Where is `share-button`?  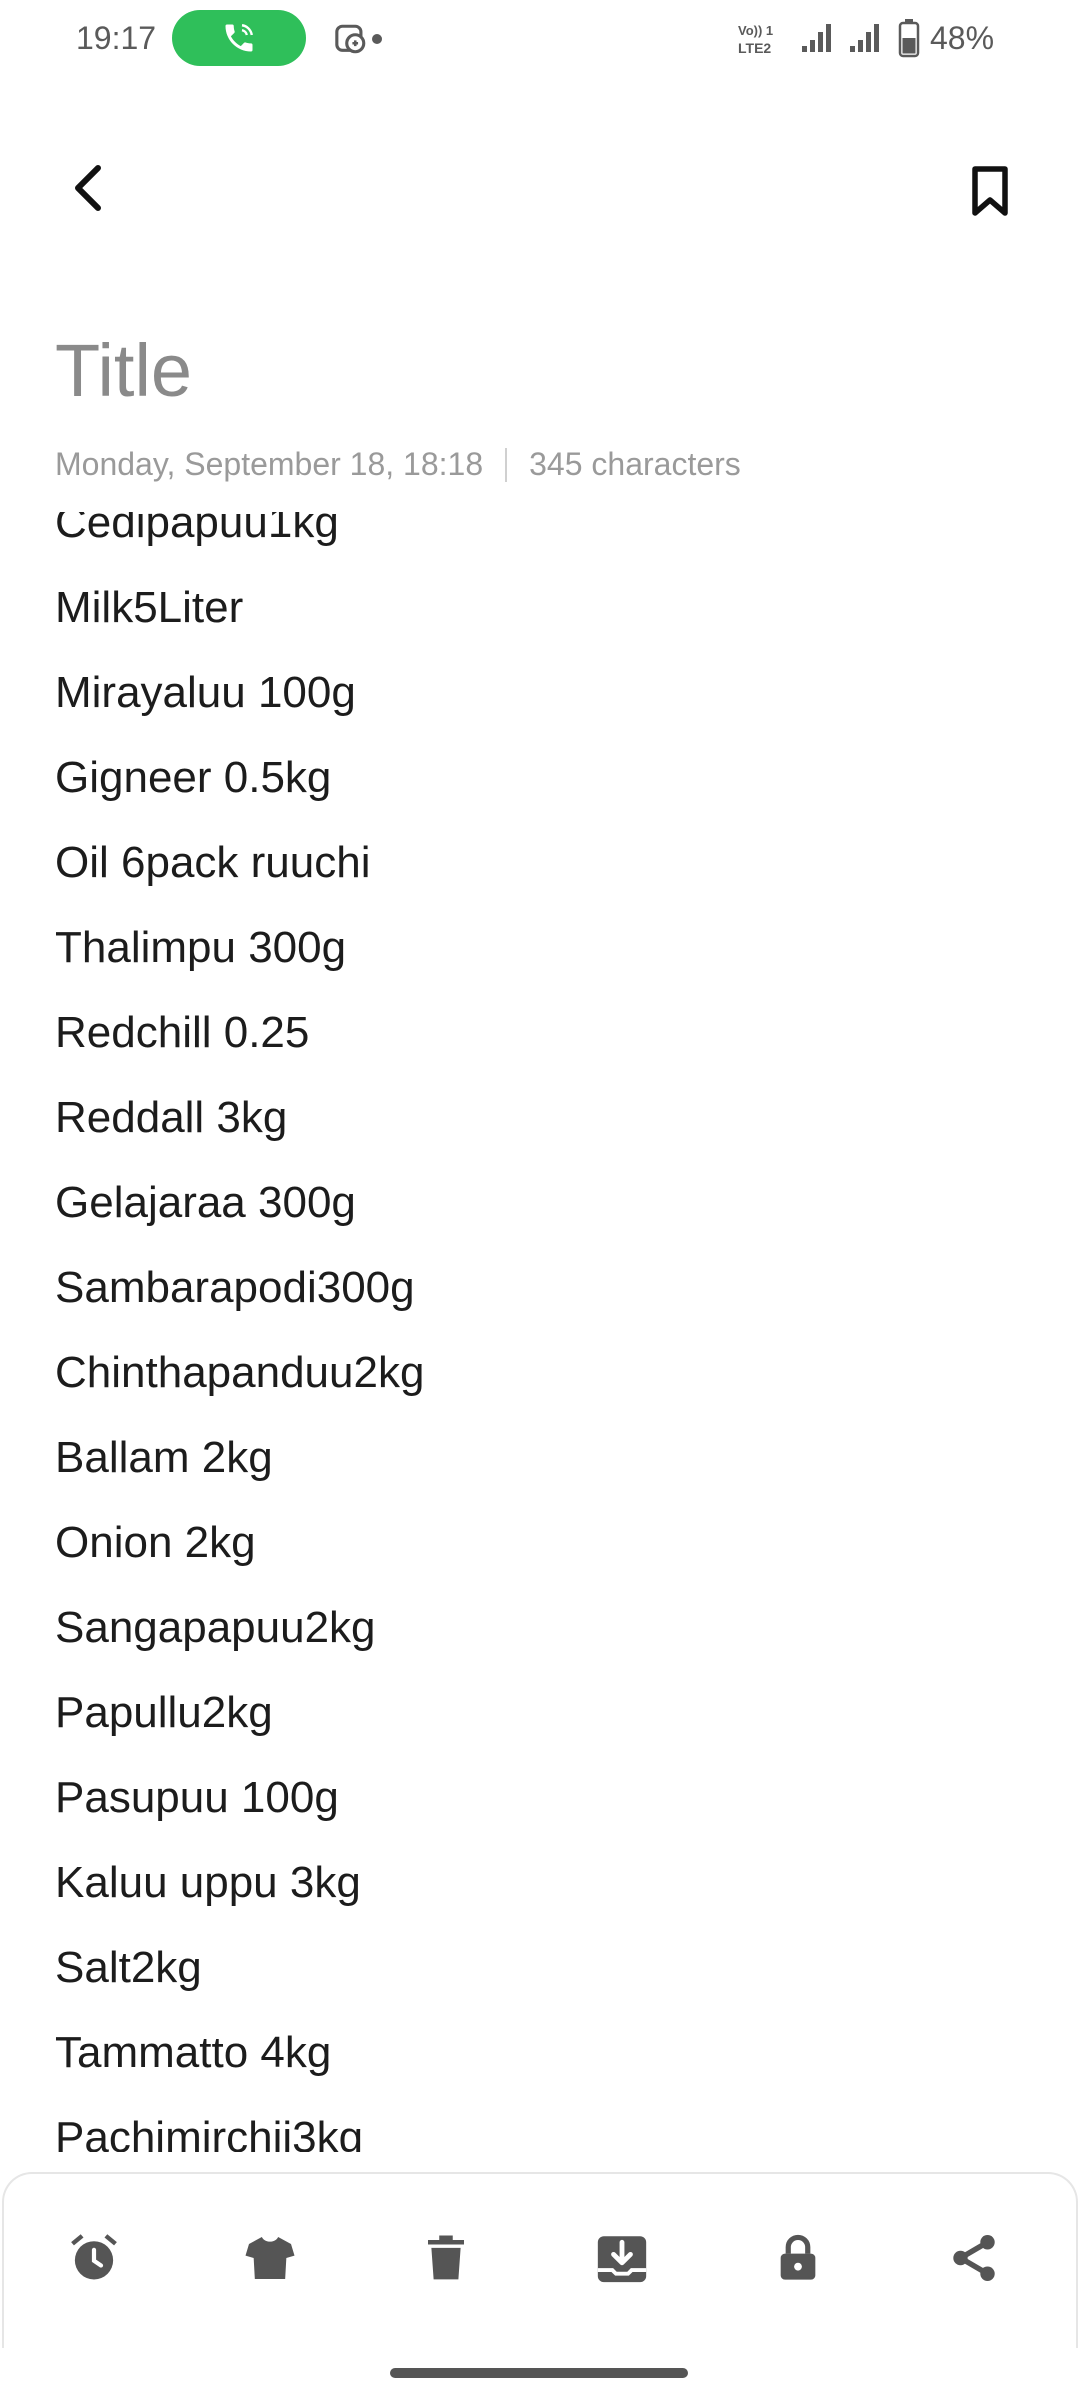 share-button is located at coordinates (974, 2258).